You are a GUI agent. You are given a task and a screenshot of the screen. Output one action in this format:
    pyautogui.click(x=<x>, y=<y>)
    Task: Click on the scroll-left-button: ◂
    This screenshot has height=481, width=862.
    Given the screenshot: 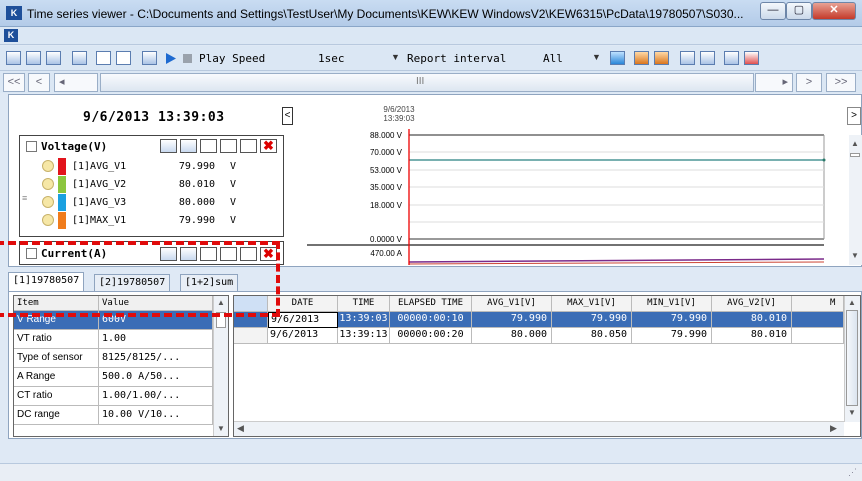 What is the action you would take?
    pyautogui.click(x=76, y=82)
    